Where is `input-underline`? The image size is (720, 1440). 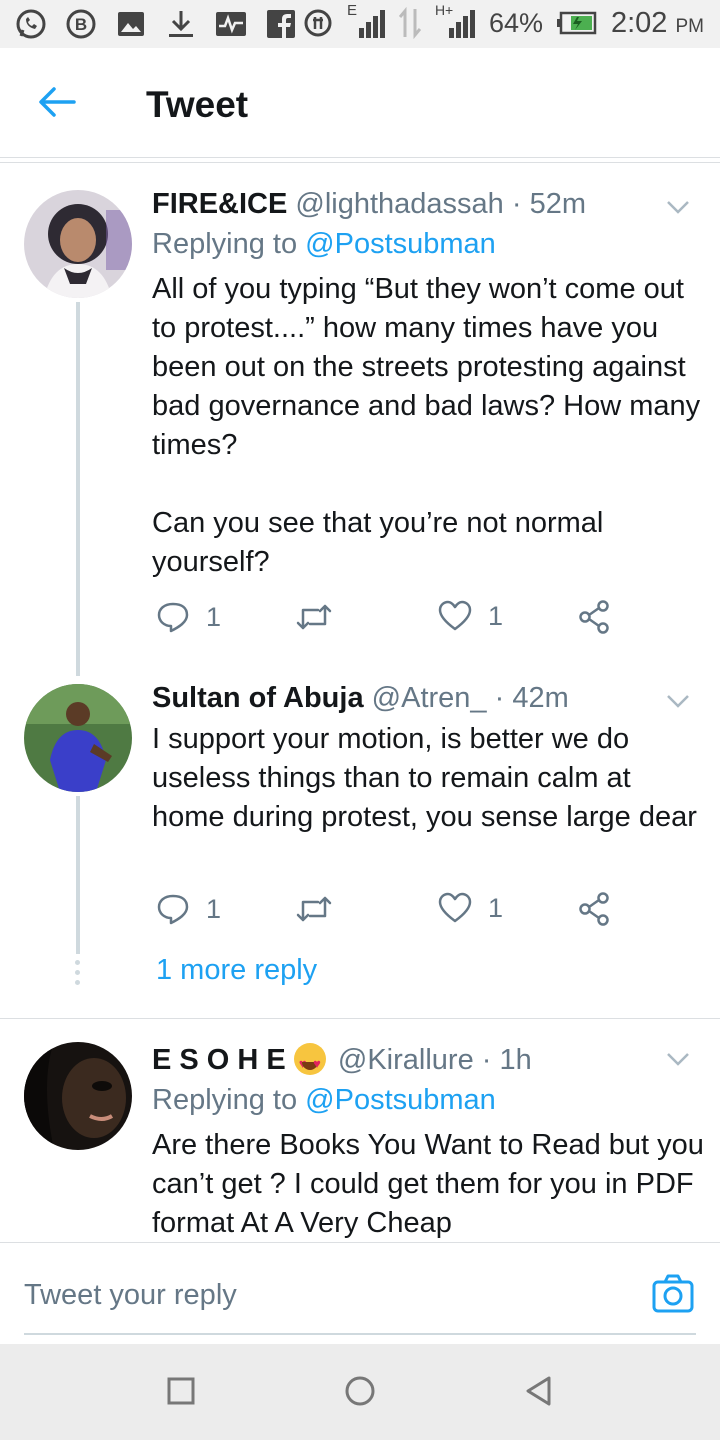
input-underline is located at coordinates (360, 1334).